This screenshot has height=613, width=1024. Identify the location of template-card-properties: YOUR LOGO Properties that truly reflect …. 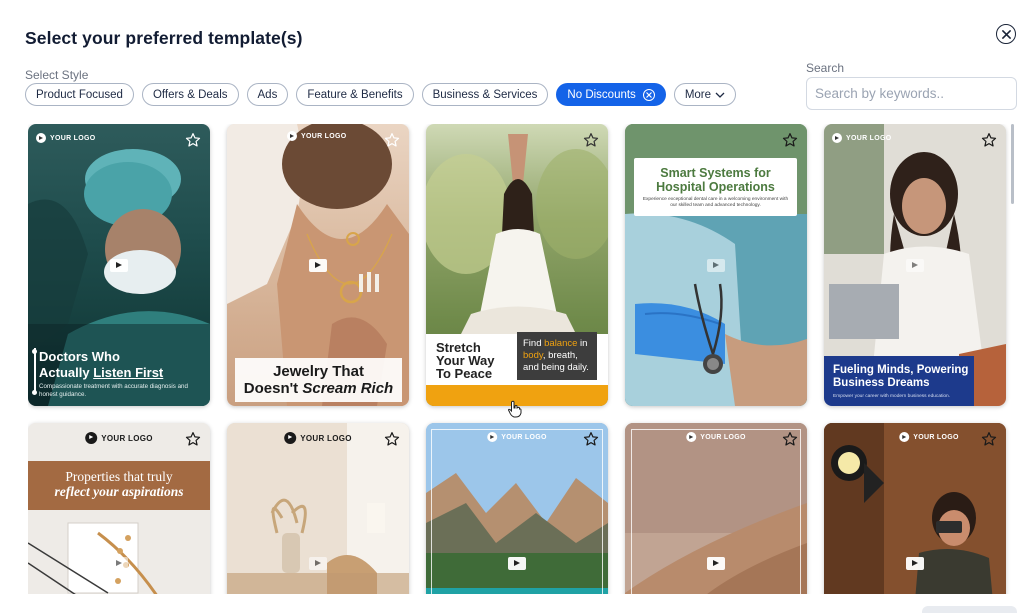
(119, 508).